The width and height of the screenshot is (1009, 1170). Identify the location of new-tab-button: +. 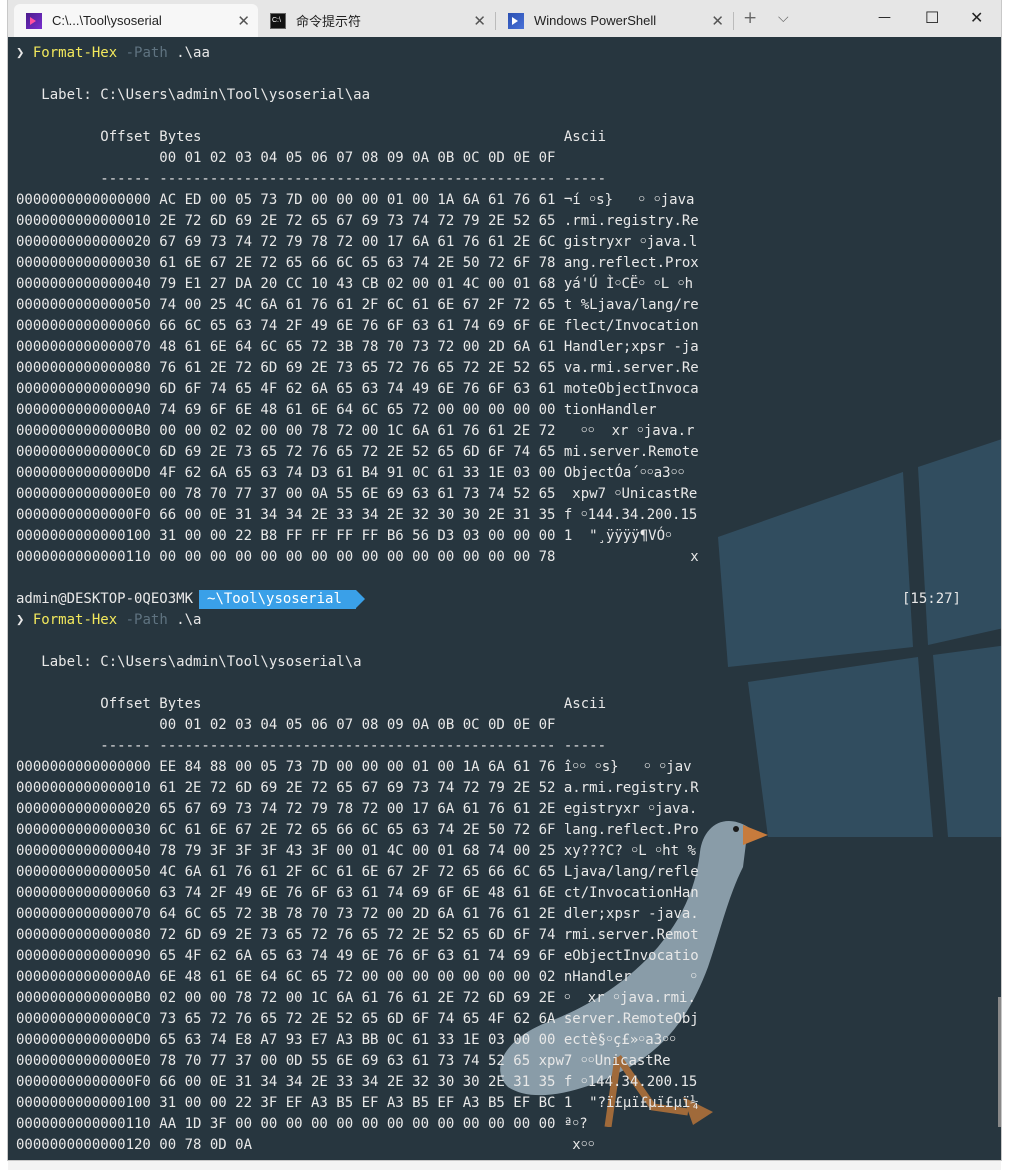
(750, 18).